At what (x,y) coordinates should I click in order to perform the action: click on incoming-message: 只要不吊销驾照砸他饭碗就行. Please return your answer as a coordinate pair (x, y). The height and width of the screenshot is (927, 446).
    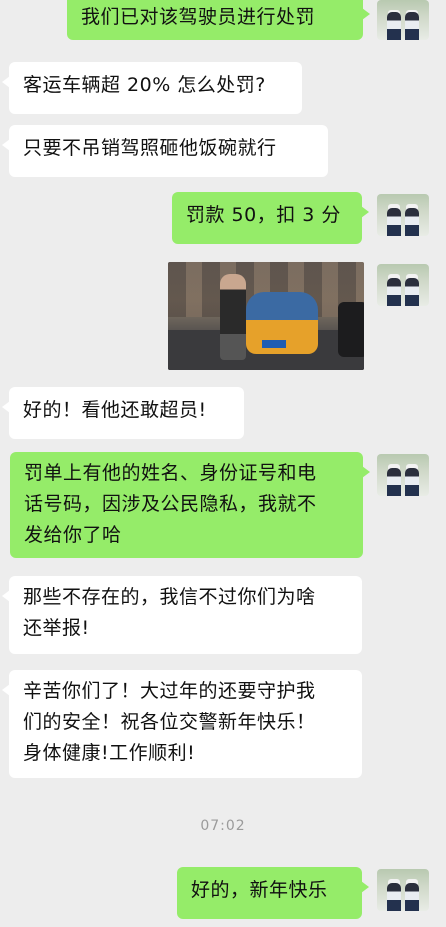
    Looking at the image, I should click on (165, 151).